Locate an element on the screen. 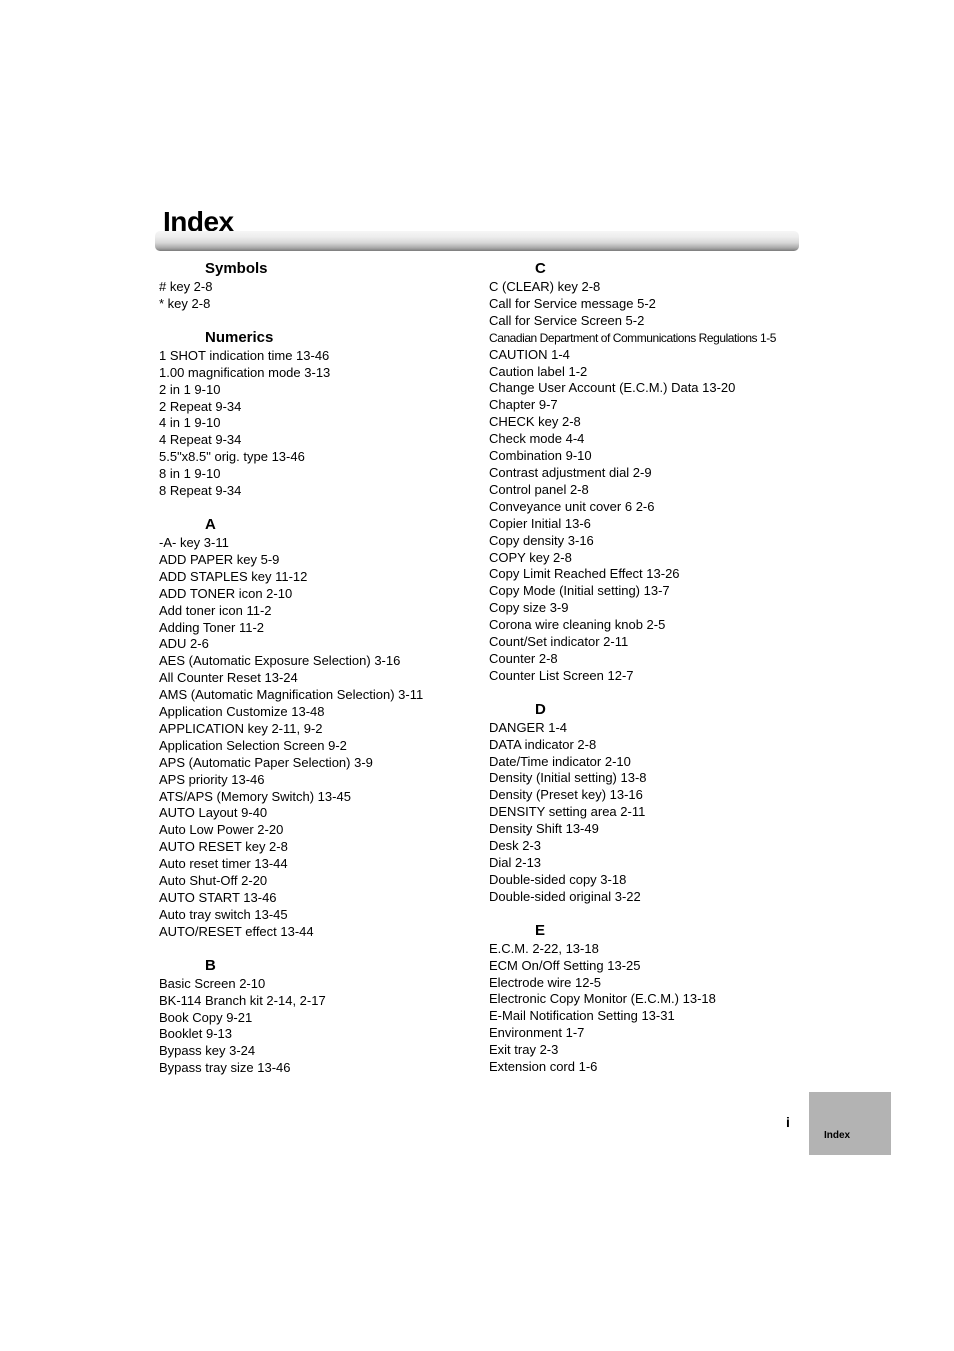 This screenshot has height=1351, width=954. index-entry: # key 2-8 is located at coordinates (186, 286).